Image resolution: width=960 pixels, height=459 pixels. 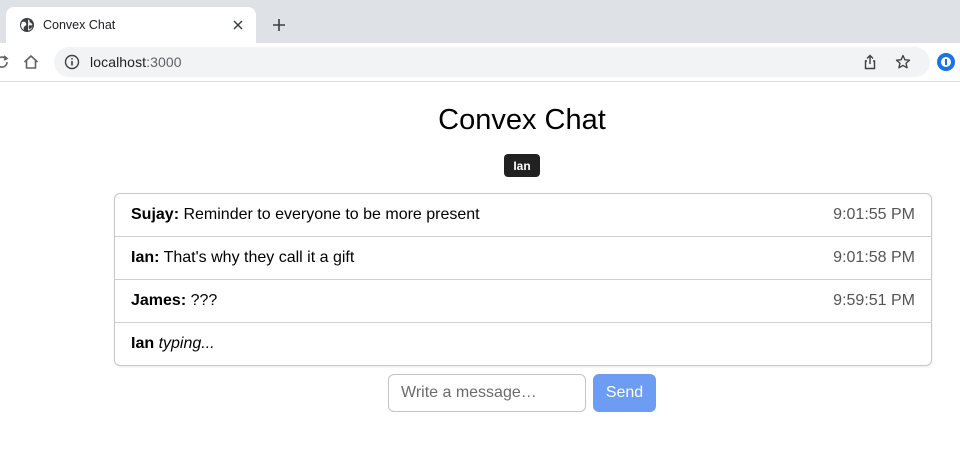 What do you see at coordinates (492, 62) in the screenshot?
I see `address-bar: localhost:3000` at bounding box center [492, 62].